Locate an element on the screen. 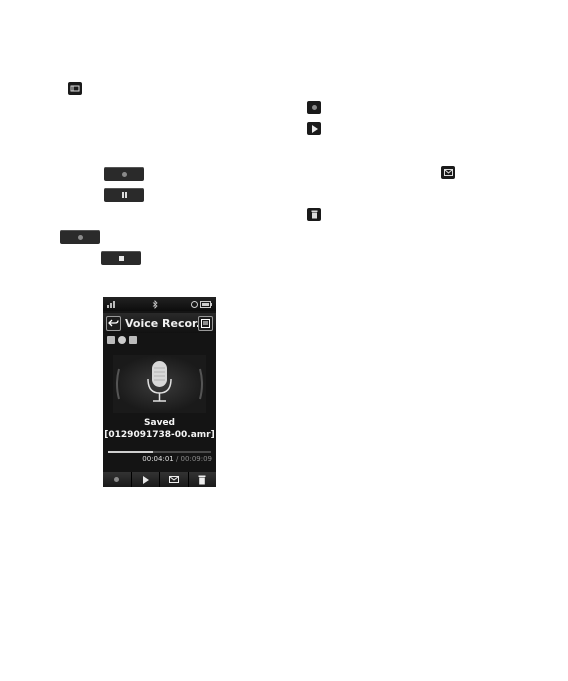 This screenshot has height=681, width=568. pause-icon is located at coordinates (124, 195).